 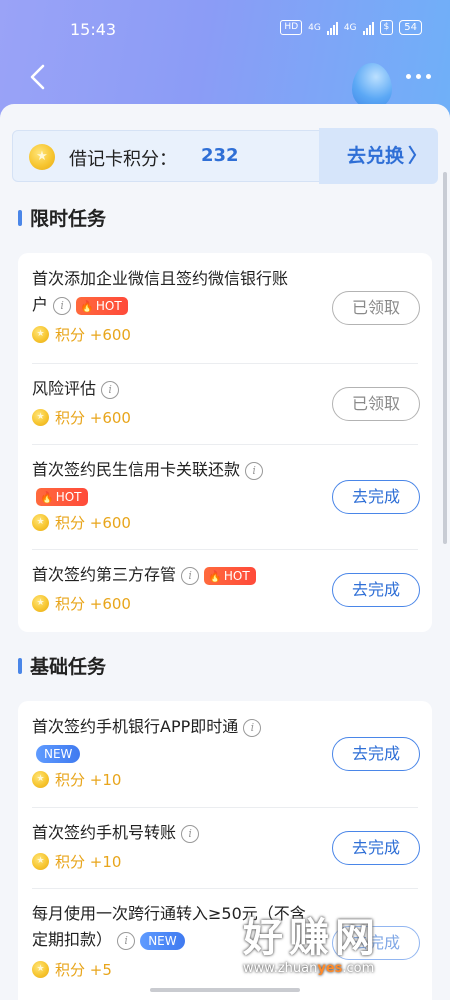 I want to click on watermark-url: www.zhuanyes.com, so click(x=338, y=969).